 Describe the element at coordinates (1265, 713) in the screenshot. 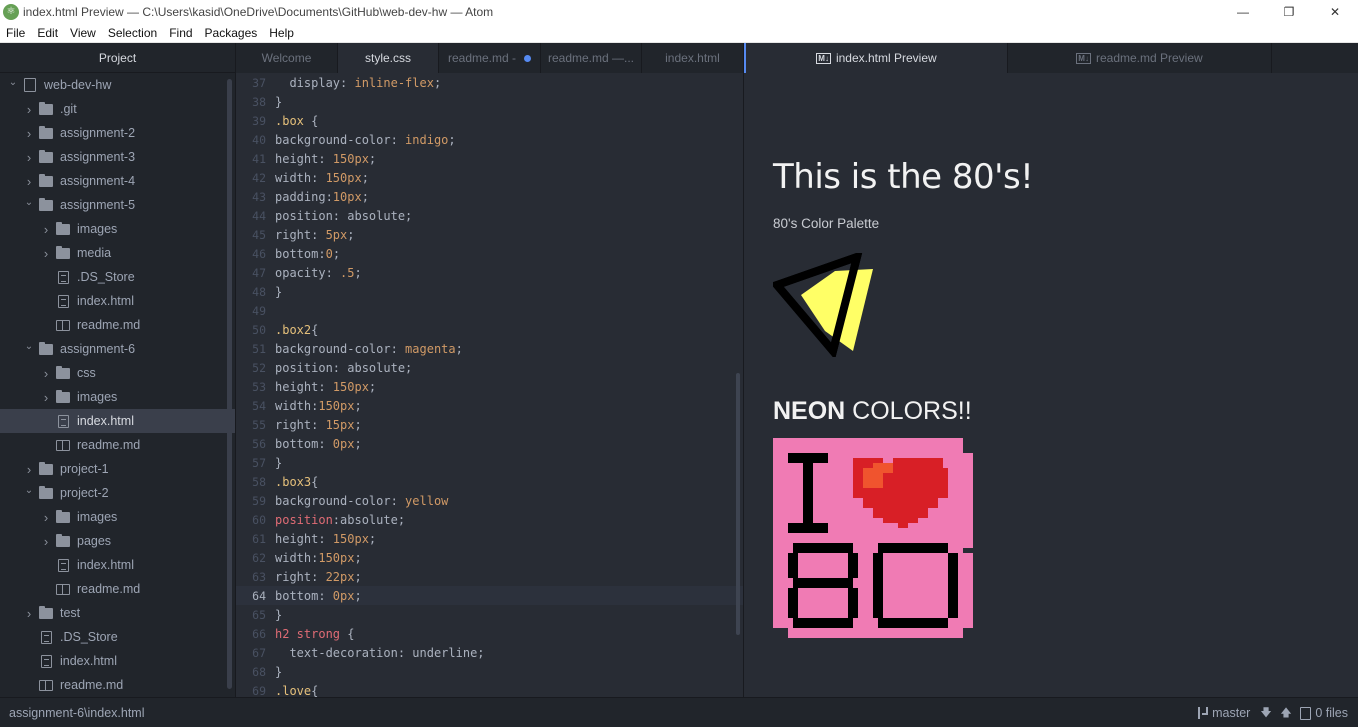

I see `git-fetch-button: 🡇` at that location.